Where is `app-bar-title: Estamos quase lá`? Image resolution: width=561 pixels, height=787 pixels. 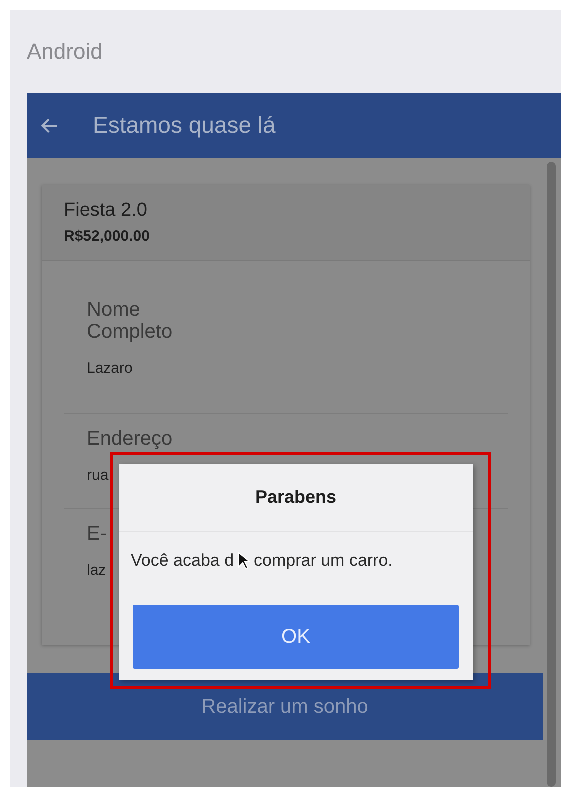
app-bar-title: Estamos quase lá is located at coordinates (184, 125).